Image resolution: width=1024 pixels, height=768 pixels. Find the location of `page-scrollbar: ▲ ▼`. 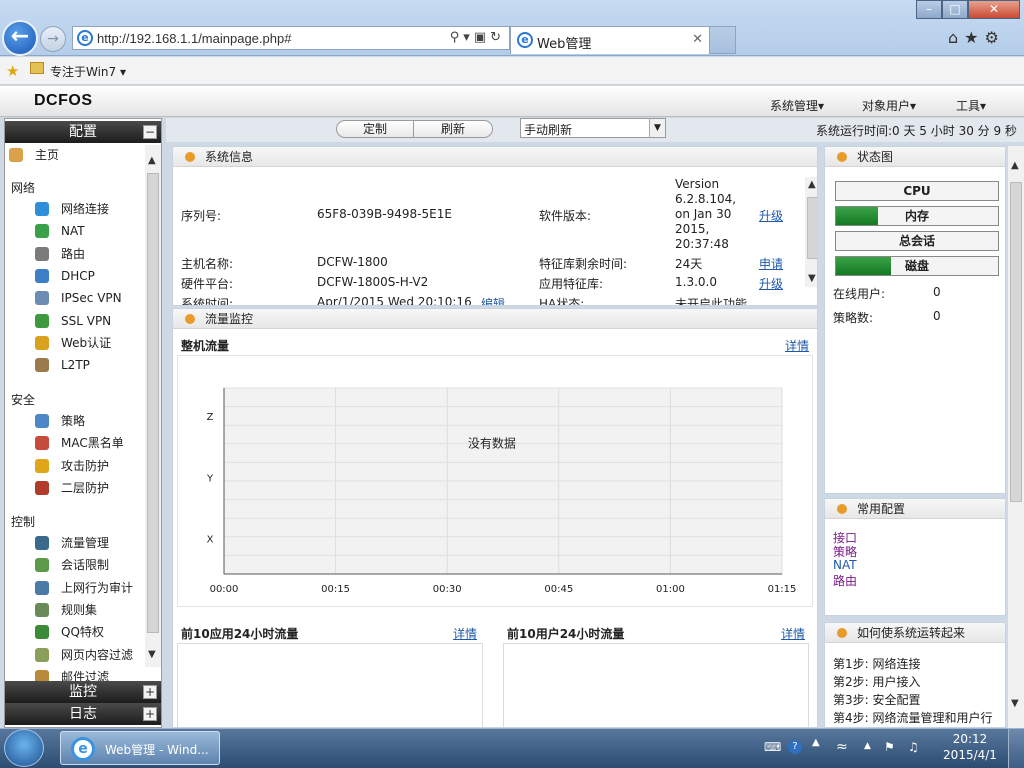

page-scrollbar: ▲ ▼ is located at coordinates (1016, 437).